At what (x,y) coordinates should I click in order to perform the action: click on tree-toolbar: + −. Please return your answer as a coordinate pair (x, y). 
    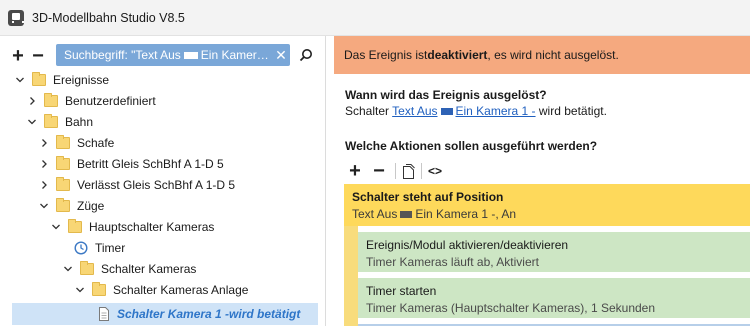
    Looking at the image, I should click on (28, 56).